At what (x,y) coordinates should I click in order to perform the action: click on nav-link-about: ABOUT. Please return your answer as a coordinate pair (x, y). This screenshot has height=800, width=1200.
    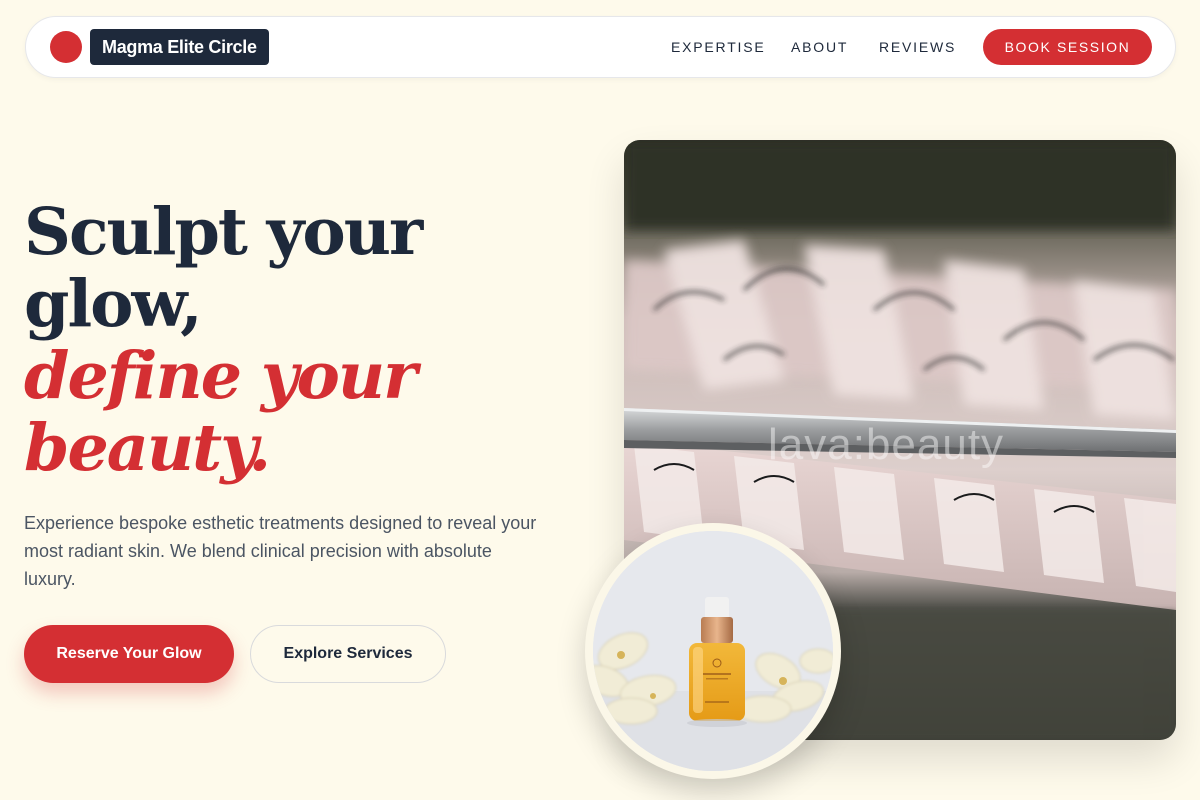
    Looking at the image, I should click on (819, 47).